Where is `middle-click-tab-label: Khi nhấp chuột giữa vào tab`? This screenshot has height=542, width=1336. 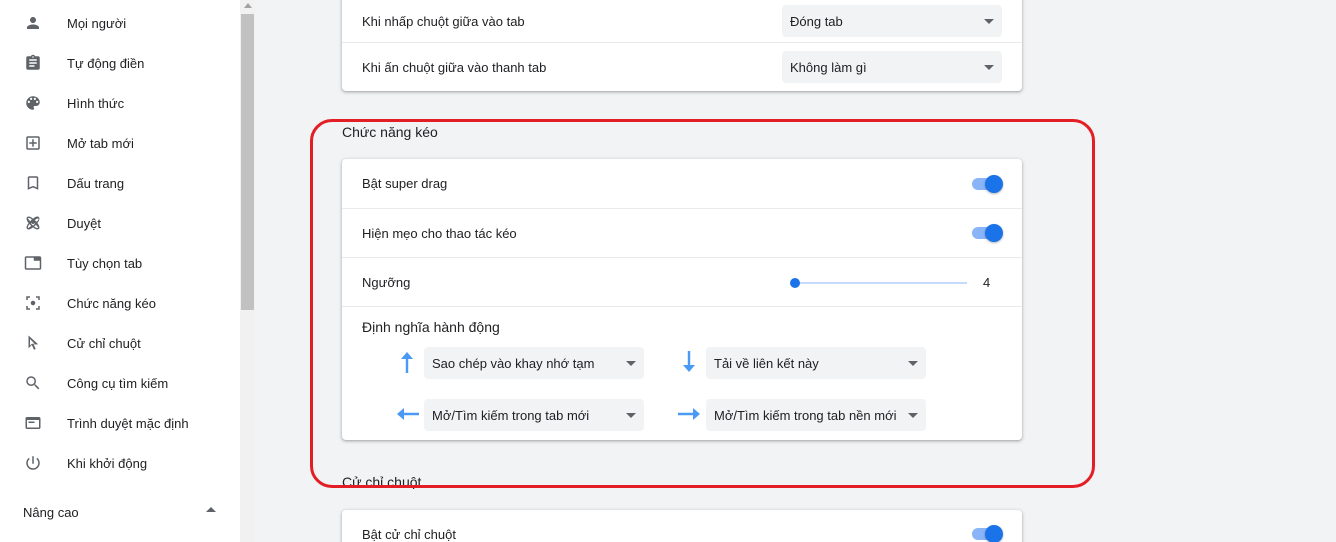
middle-click-tab-label: Khi nhấp chuột giữa vào tab is located at coordinates (443, 21).